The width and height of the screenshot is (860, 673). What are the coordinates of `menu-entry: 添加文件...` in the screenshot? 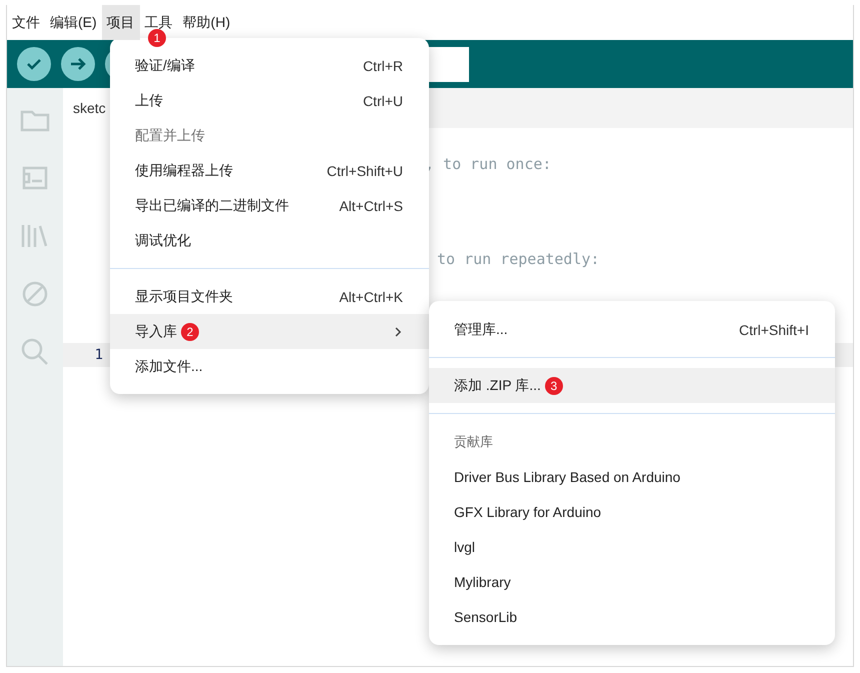 It's located at (269, 366).